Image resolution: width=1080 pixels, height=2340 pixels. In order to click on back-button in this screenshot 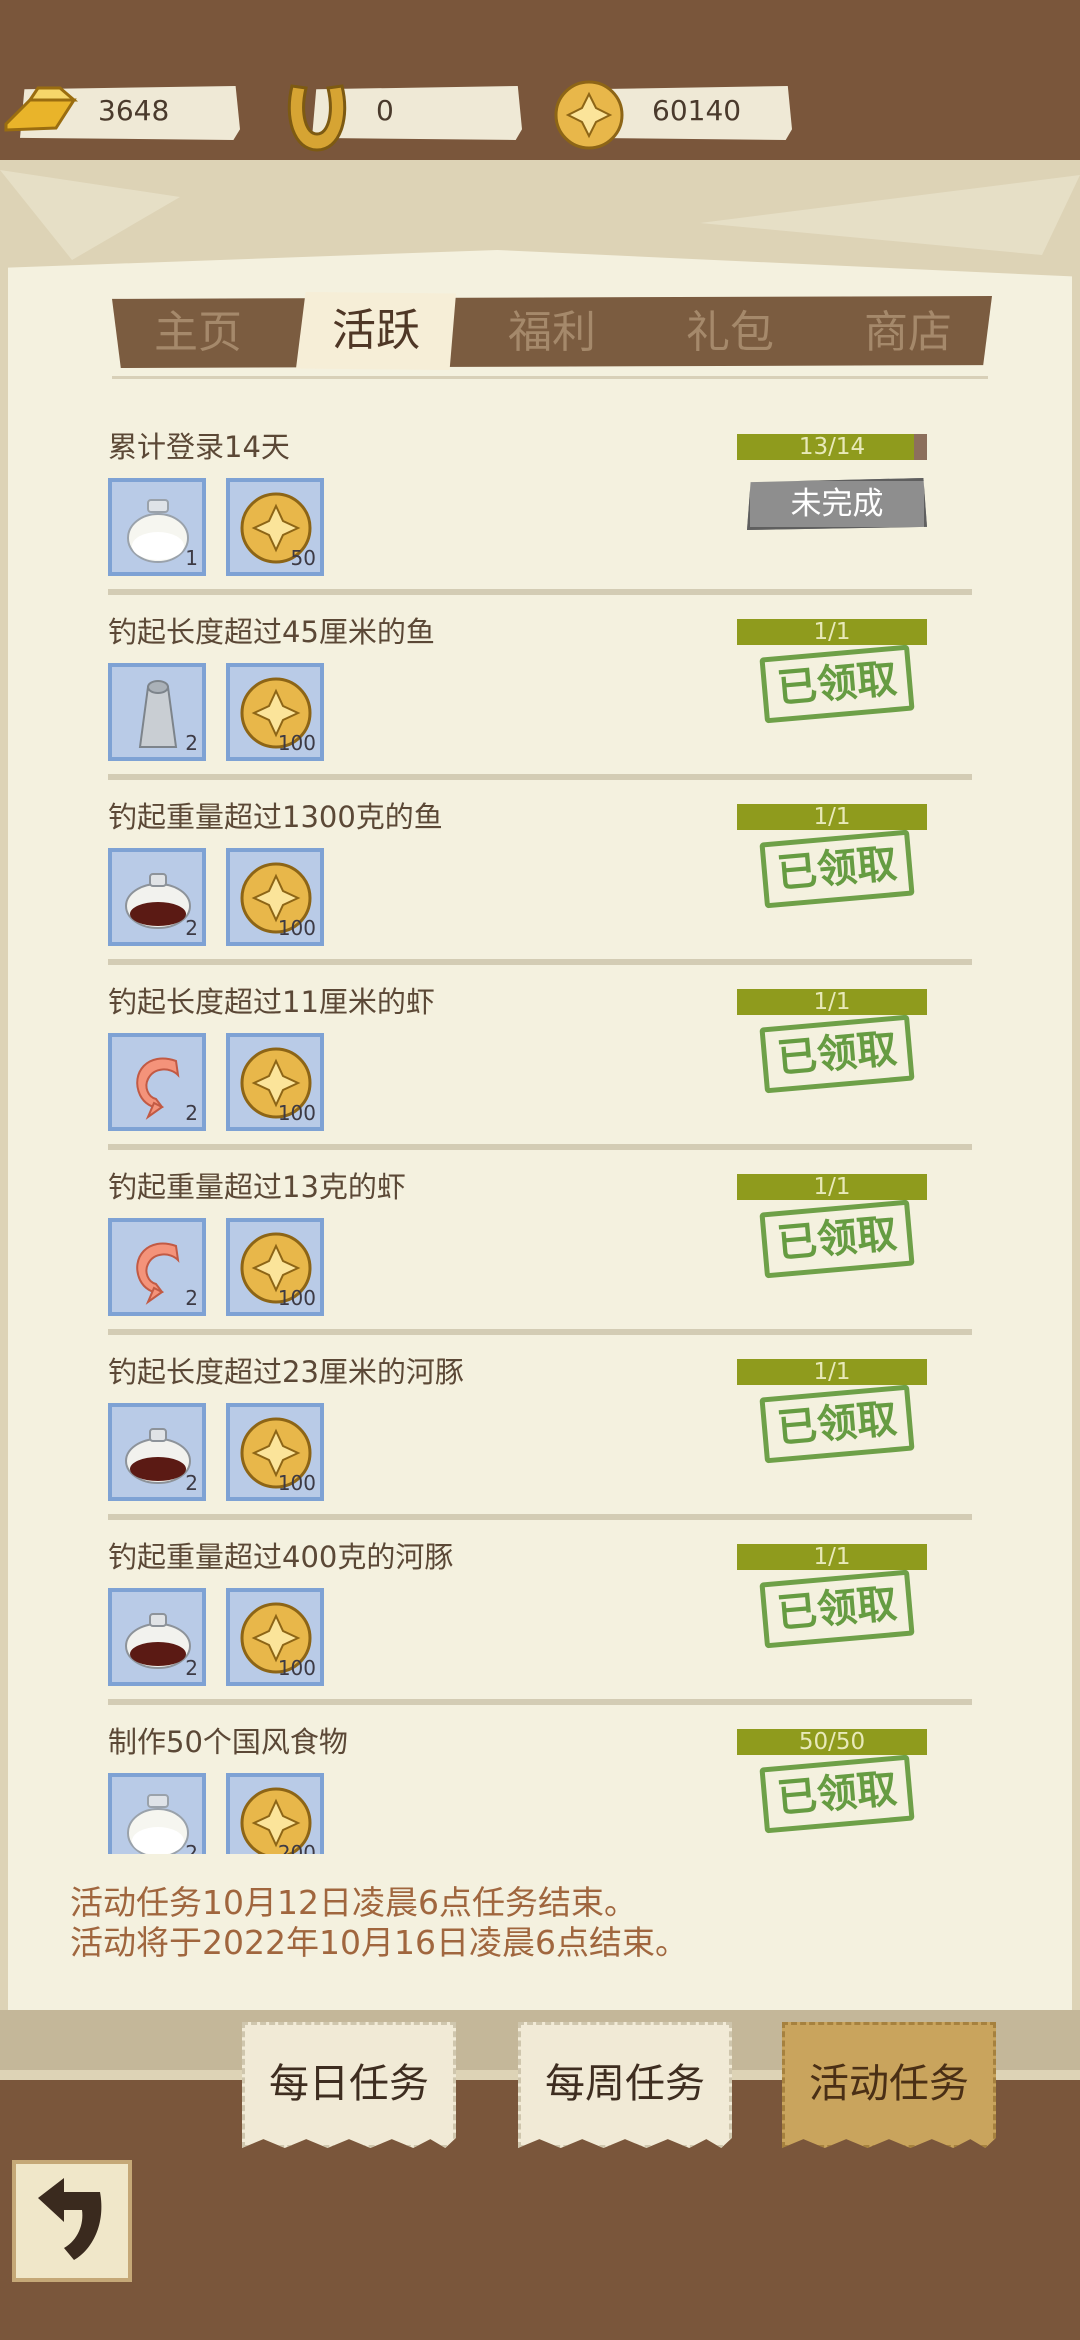, I will do `click(72, 2221)`.